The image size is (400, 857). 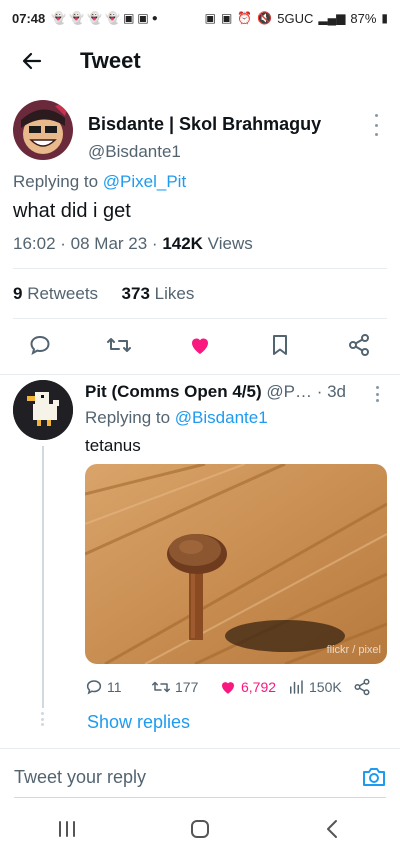 I want to click on camera-icon, so click(x=374, y=777).